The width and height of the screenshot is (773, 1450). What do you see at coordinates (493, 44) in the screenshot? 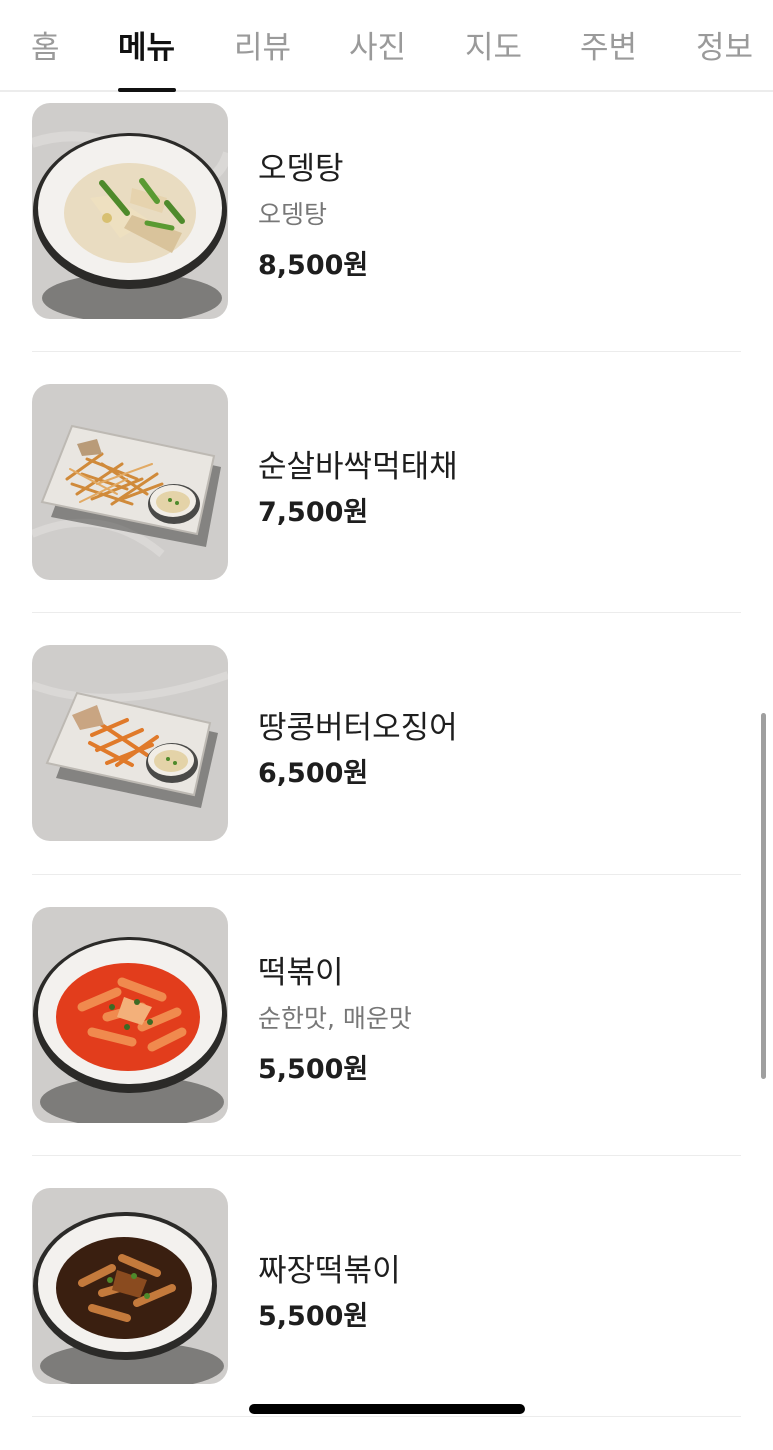
I see `tab-map: 지도` at bounding box center [493, 44].